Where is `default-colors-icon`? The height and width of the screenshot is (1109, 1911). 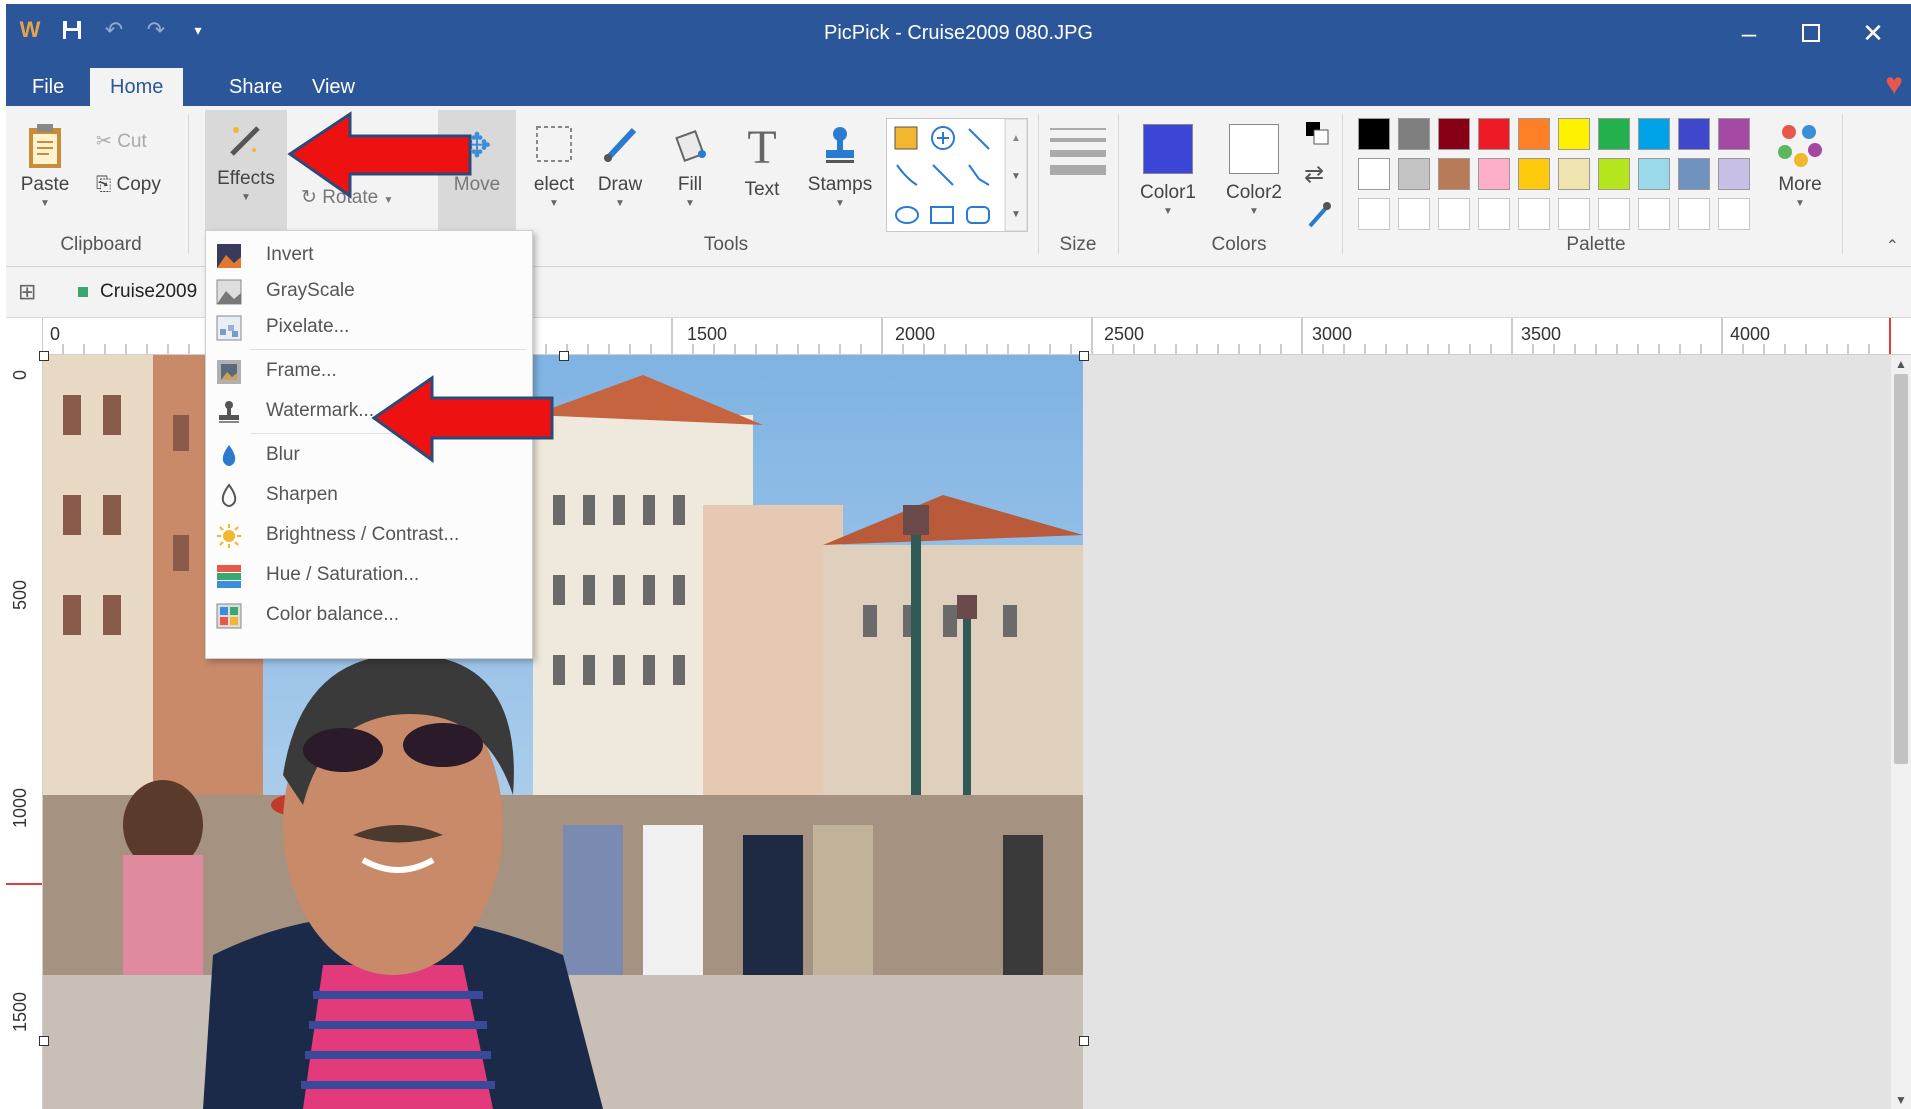 default-colors-icon is located at coordinates (1317, 135).